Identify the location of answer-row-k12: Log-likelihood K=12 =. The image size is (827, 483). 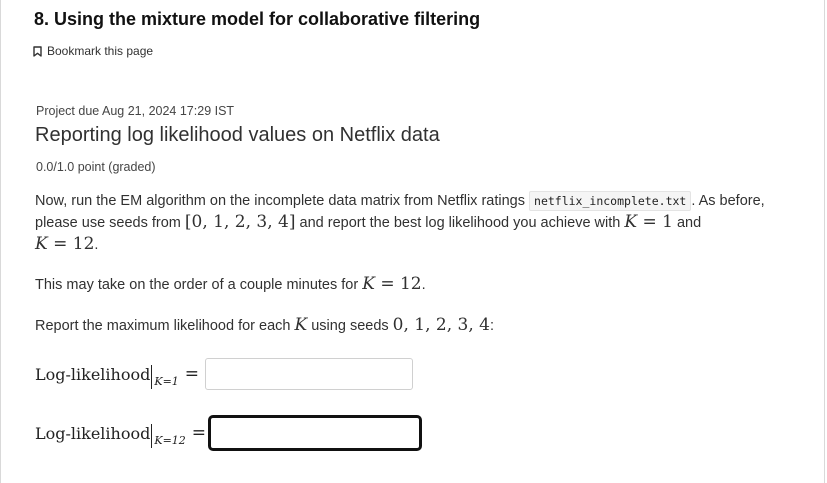
(229, 433).